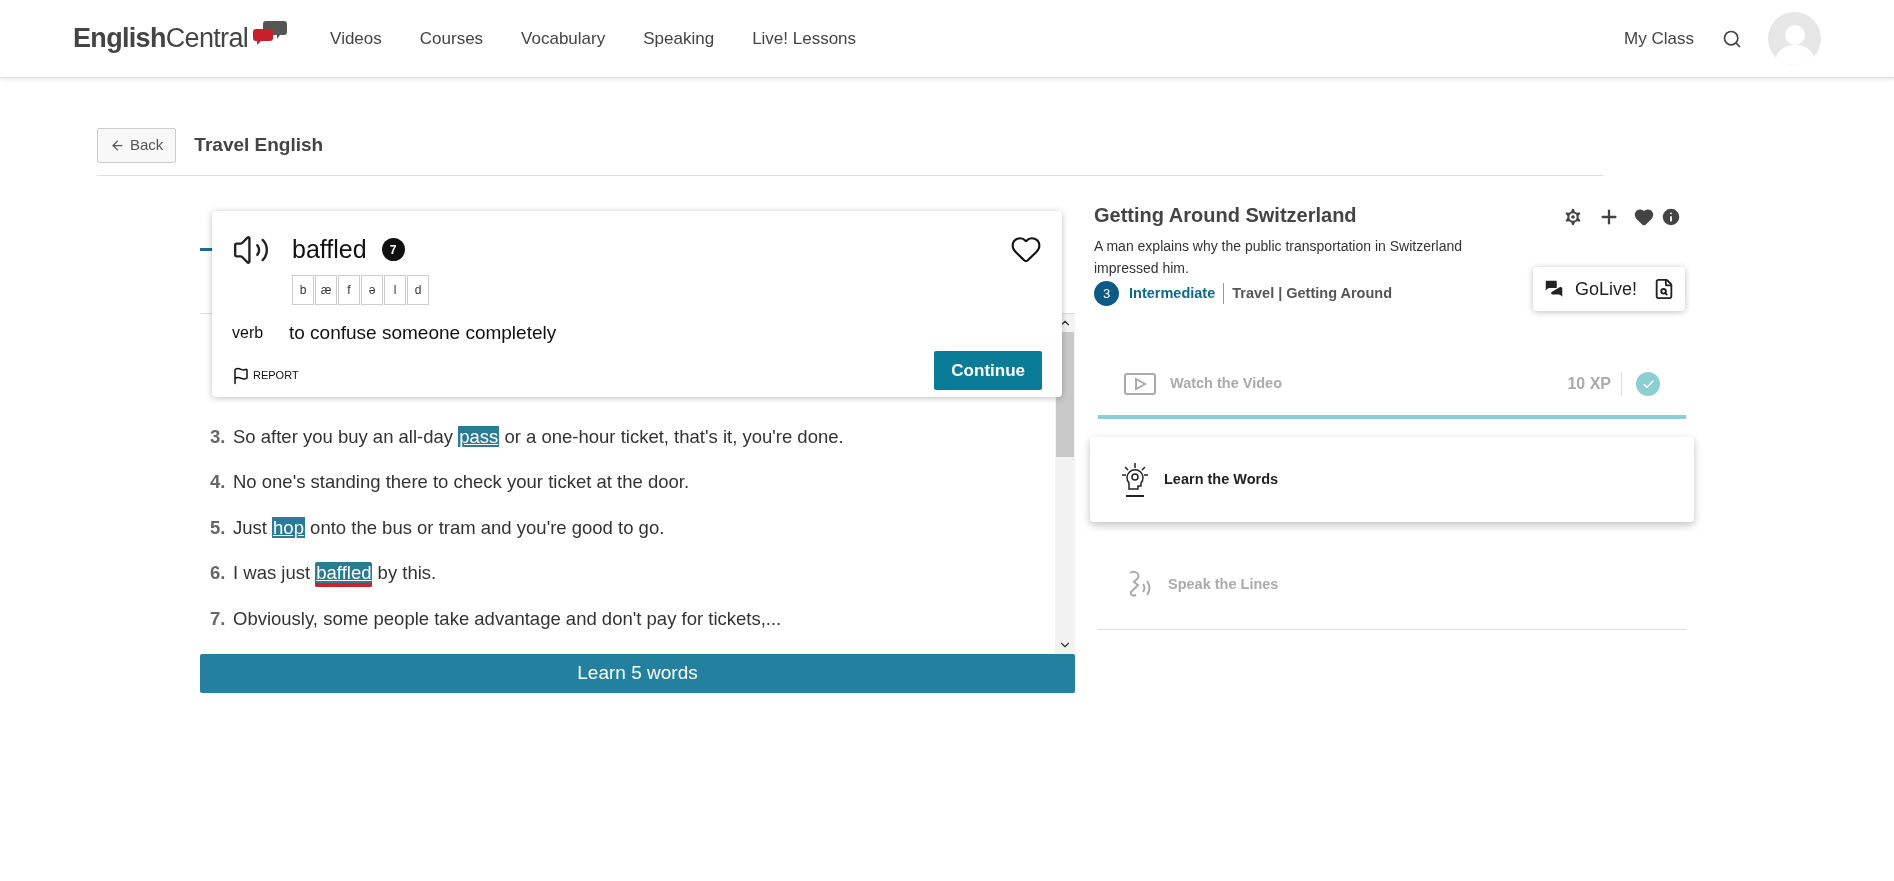 Image resolution: width=1894 pixels, height=881 pixels. I want to click on phoneme-tile: f, so click(349, 289).